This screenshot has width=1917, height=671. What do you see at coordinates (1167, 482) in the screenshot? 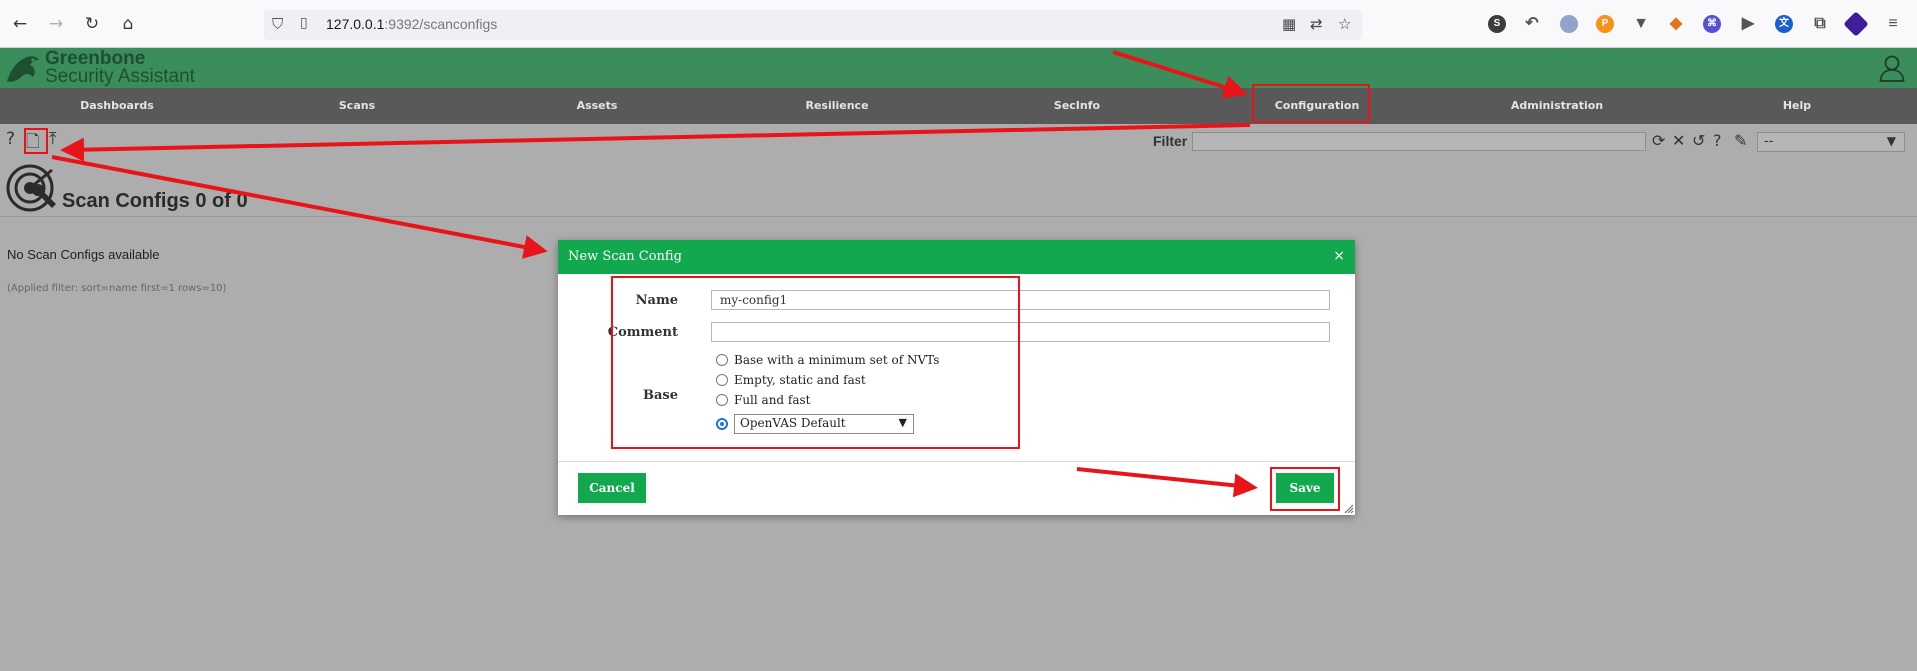
I see `arrow-to-save` at bounding box center [1167, 482].